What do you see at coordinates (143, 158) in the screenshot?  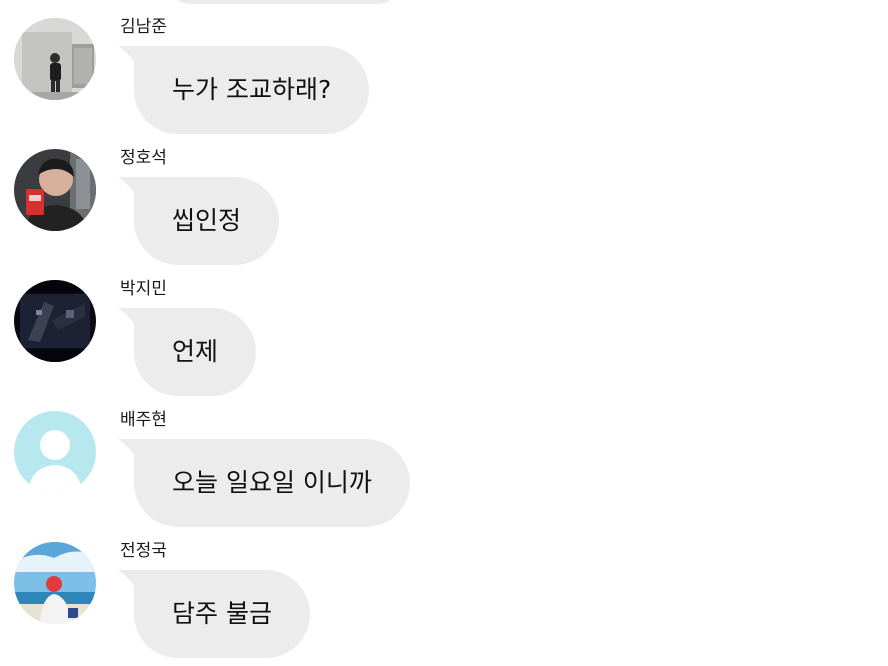 I see `sender-name: 정호석` at bounding box center [143, 158].